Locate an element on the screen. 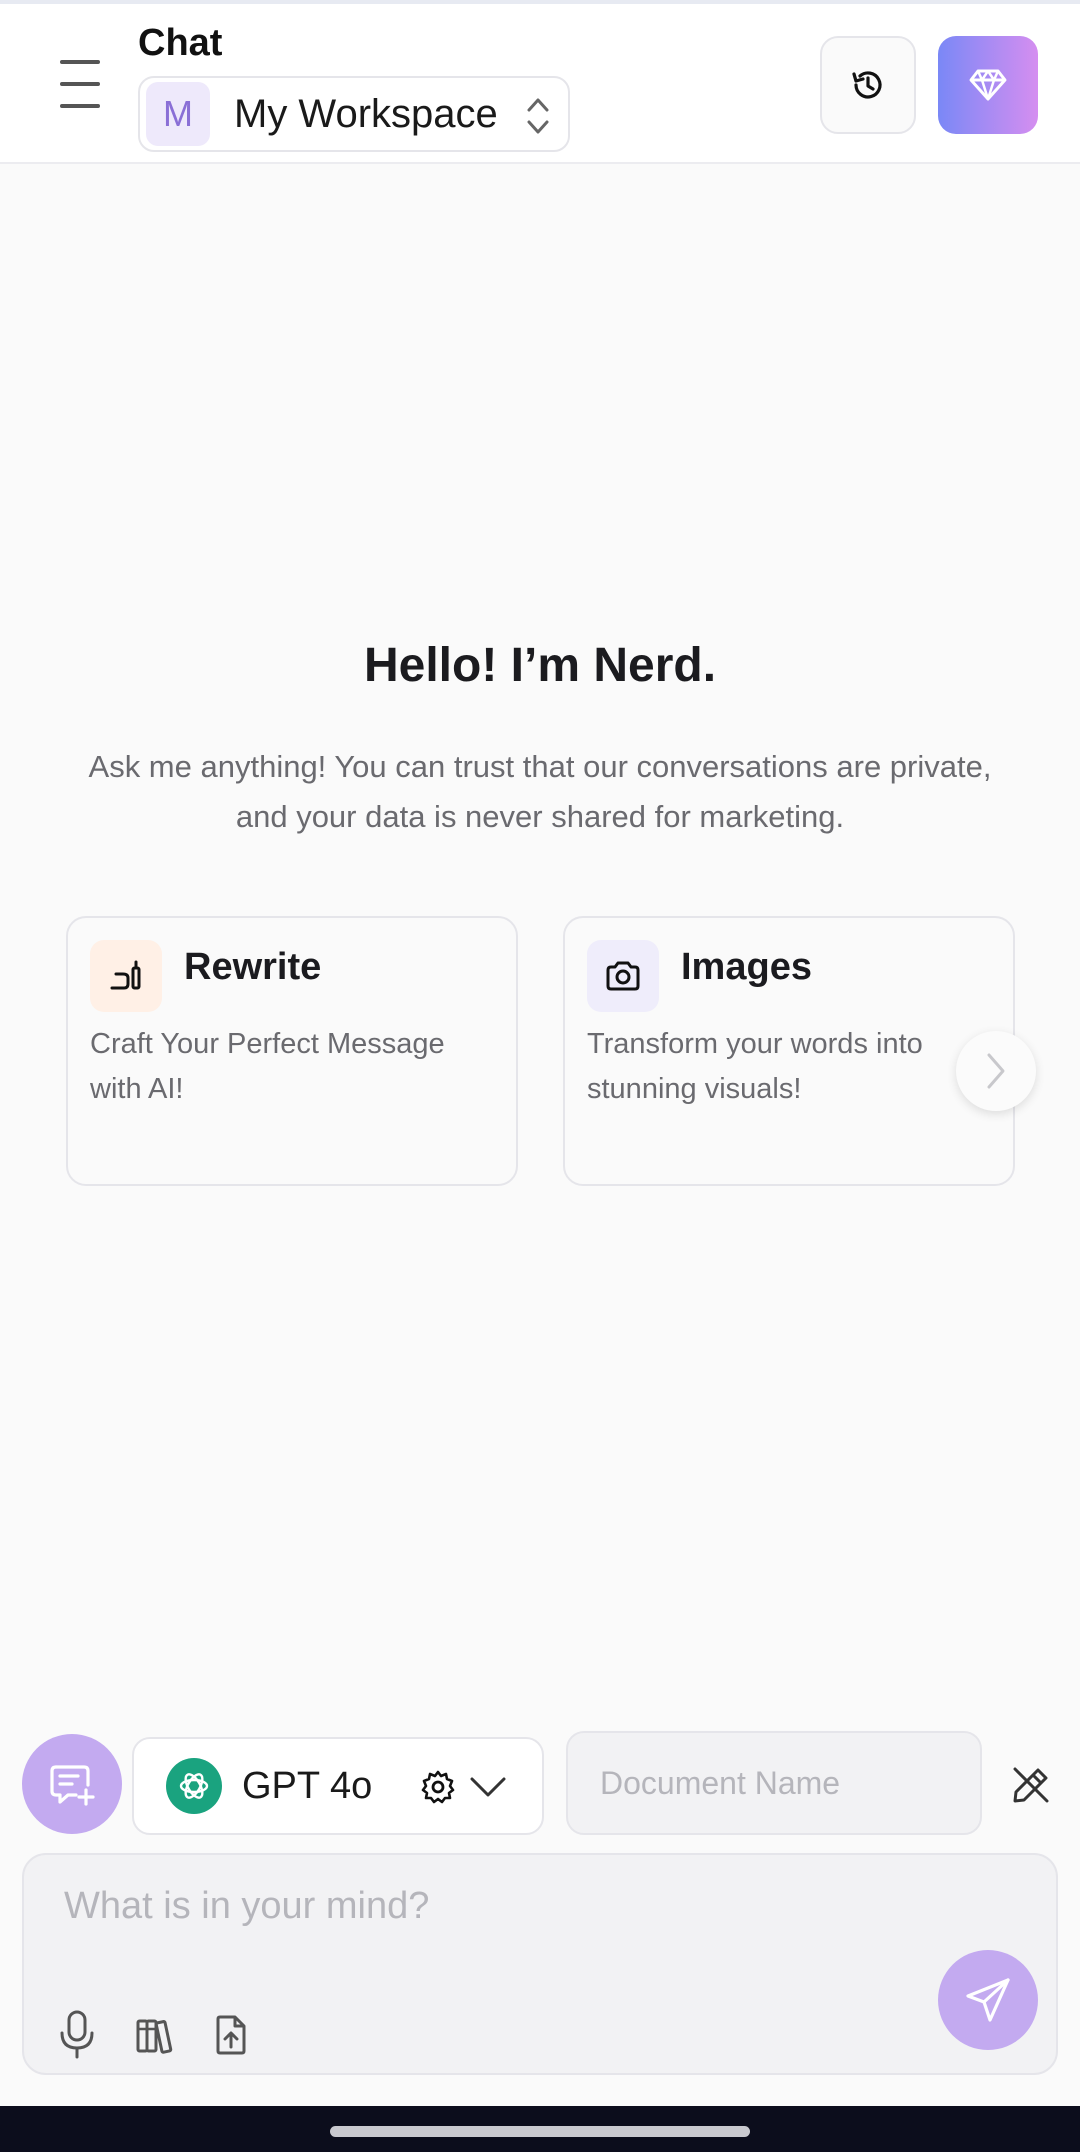 This screenshot has height=2152, width=1080. message-composer is located at coordinates (540, 1964).